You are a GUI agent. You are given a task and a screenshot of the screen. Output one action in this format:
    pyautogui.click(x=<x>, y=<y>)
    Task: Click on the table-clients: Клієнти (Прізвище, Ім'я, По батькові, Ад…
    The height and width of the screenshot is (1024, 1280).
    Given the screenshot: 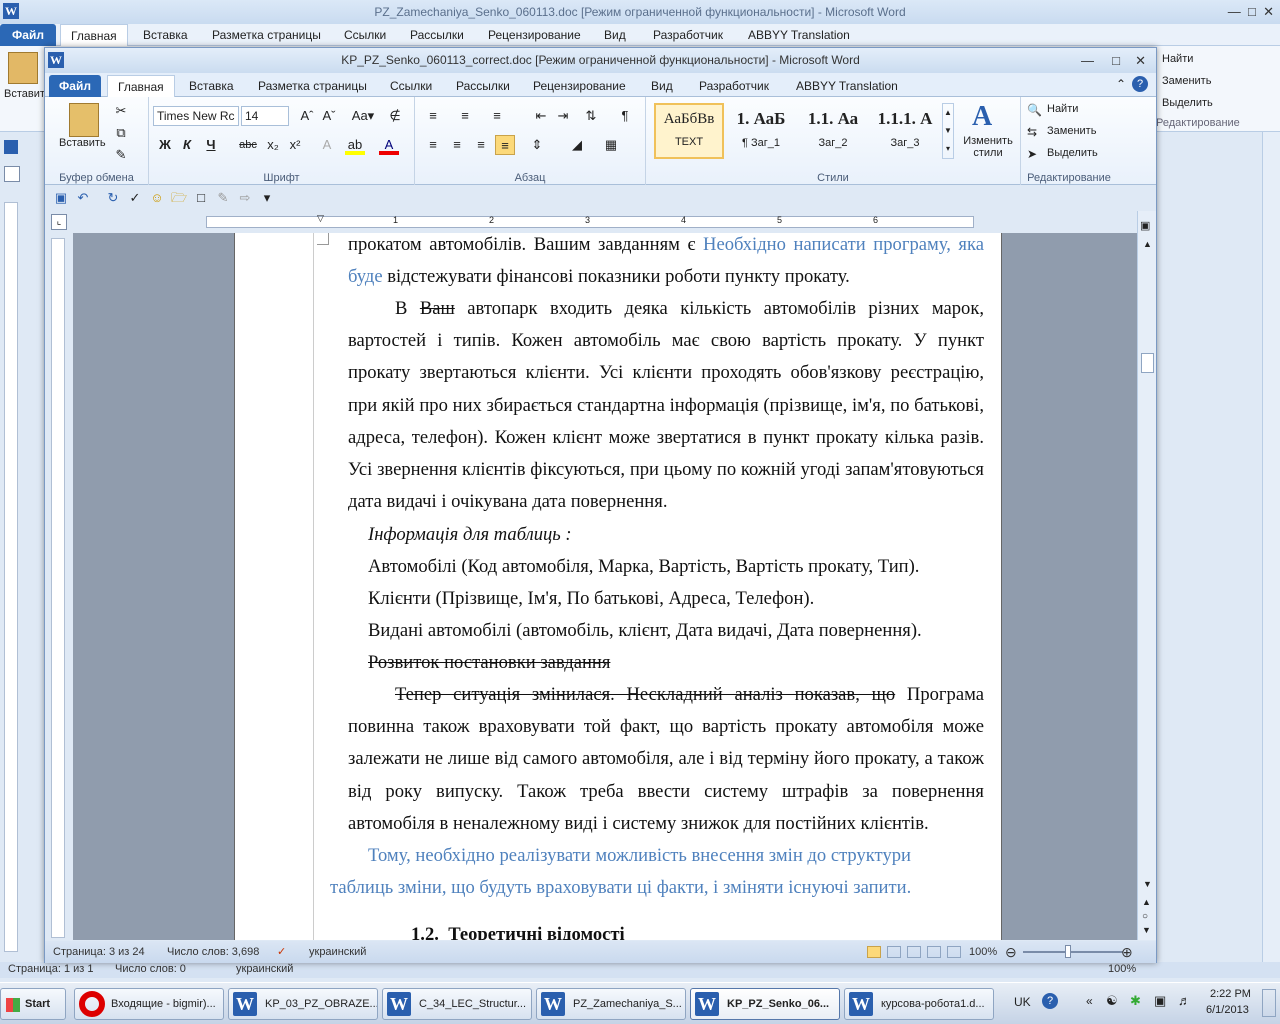 What is the action you would take?
    pyautogui.click(x=591, y=599)
    